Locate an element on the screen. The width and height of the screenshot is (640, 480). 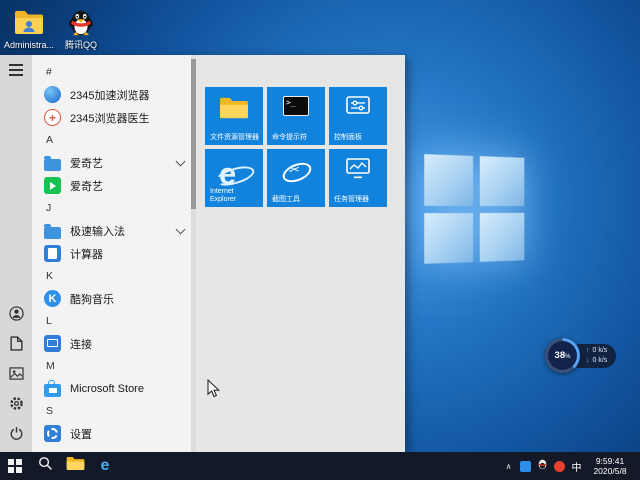
system-tray: ∧ 中 9:59:41 2020/5/8 is located at coordinates (570, 466).